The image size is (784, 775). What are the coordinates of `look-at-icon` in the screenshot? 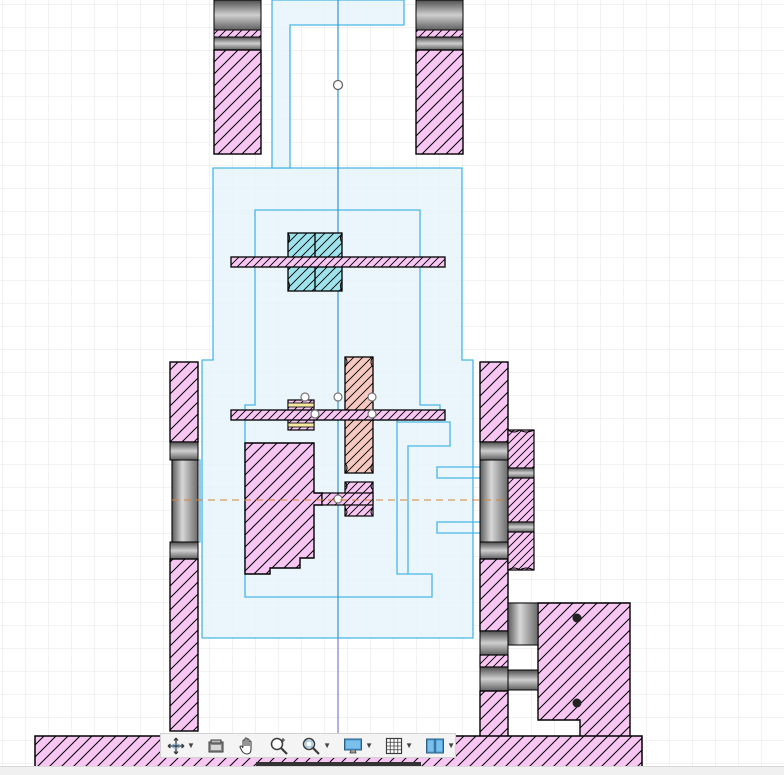 It's located at (216, 745).